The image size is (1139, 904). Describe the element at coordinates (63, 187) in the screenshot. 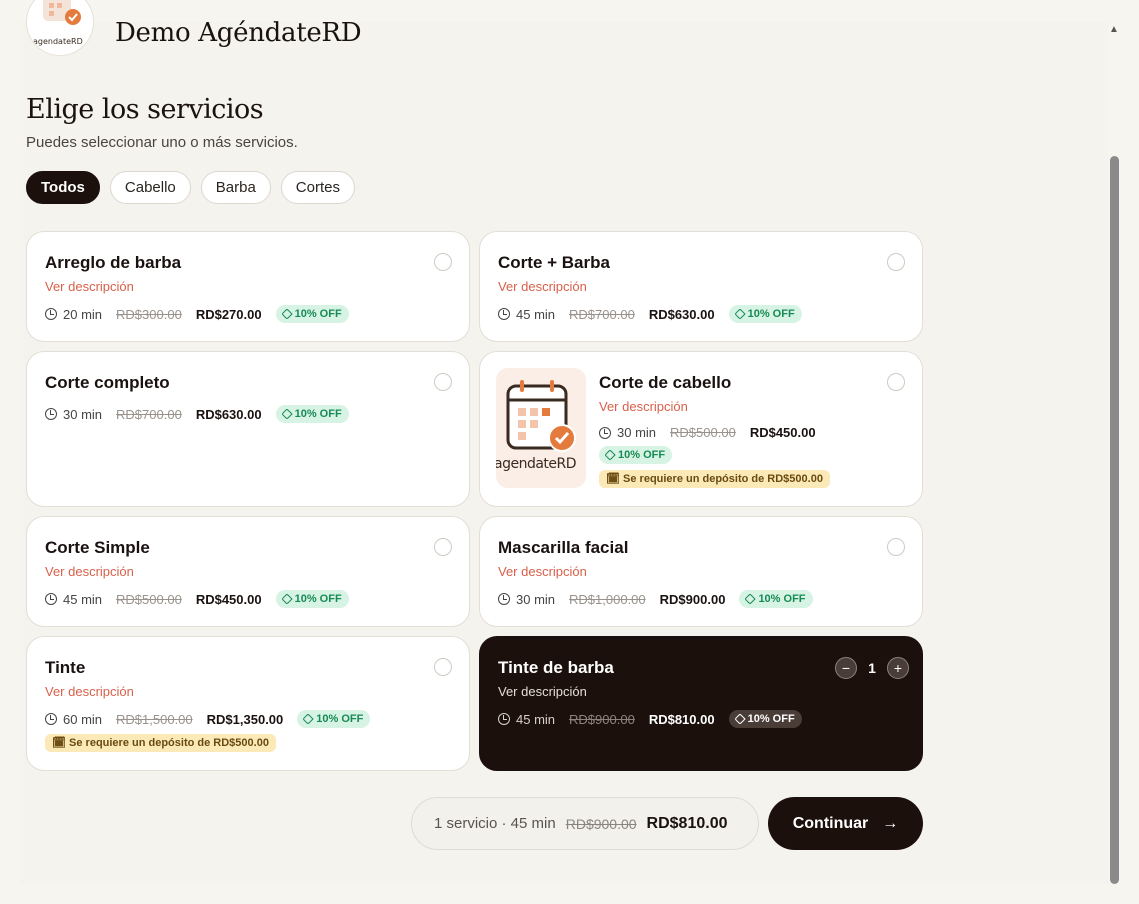

I see `filter-chip-todos: Todos` at that location.